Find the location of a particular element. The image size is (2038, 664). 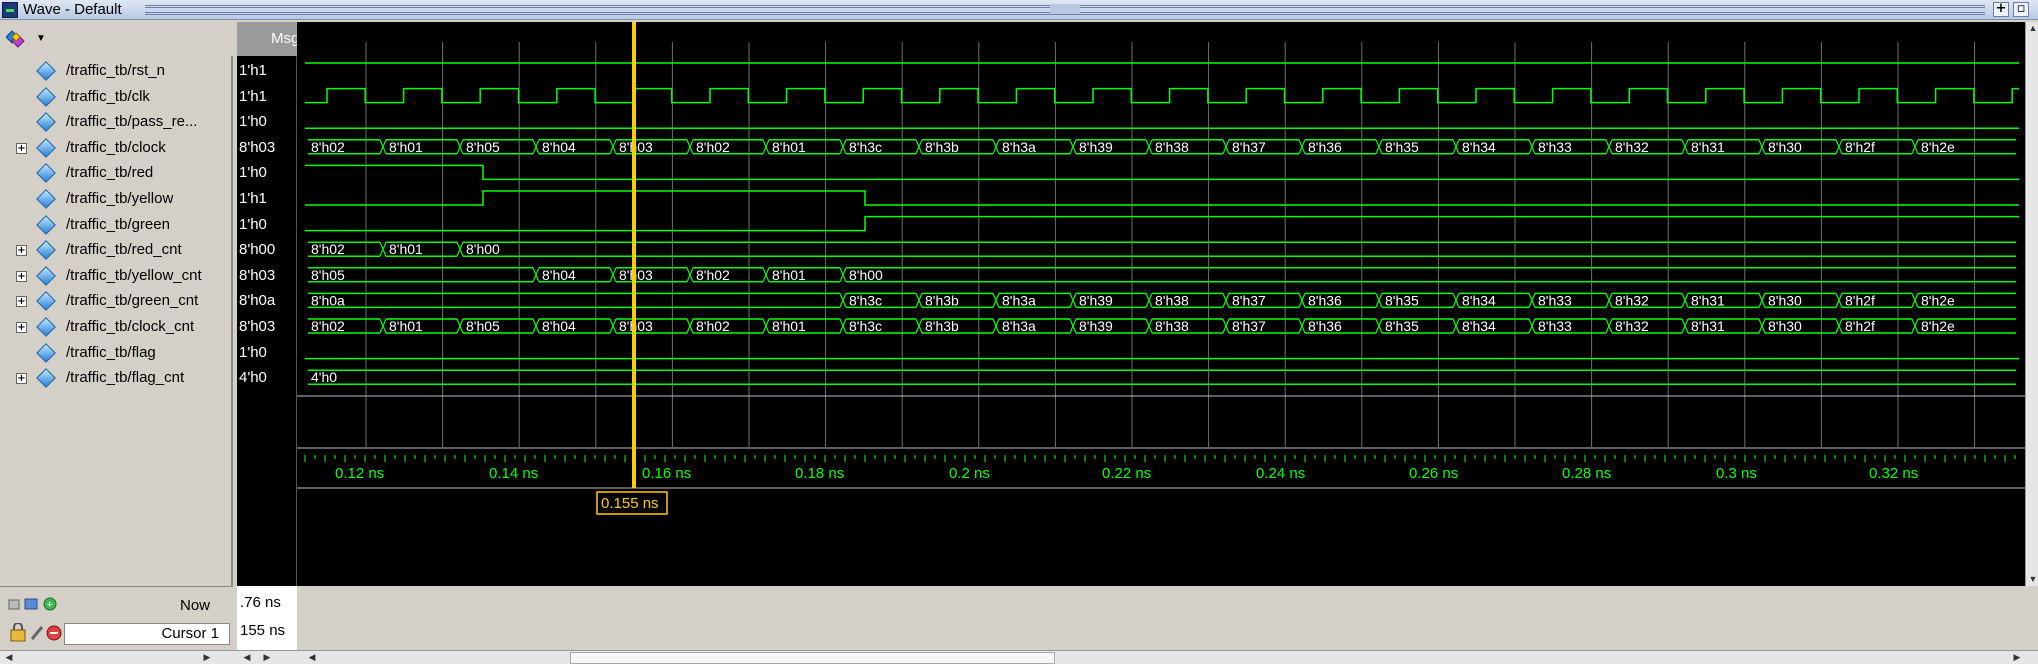

chevron-down-icon: ▼ is located at coordinates (41, 38).